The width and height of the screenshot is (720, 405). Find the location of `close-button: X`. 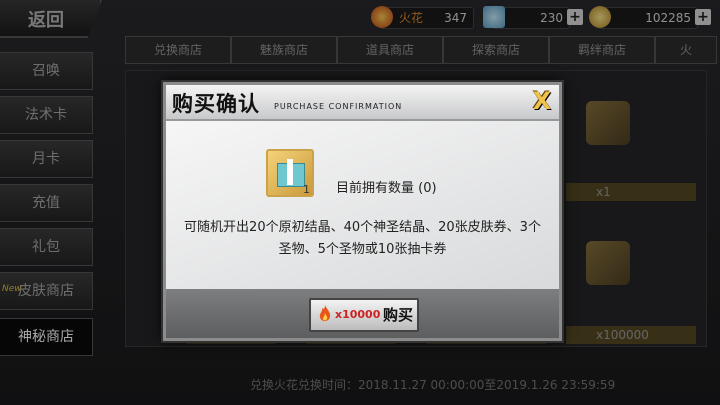

close-button: X is located at coordinates (542, 101).